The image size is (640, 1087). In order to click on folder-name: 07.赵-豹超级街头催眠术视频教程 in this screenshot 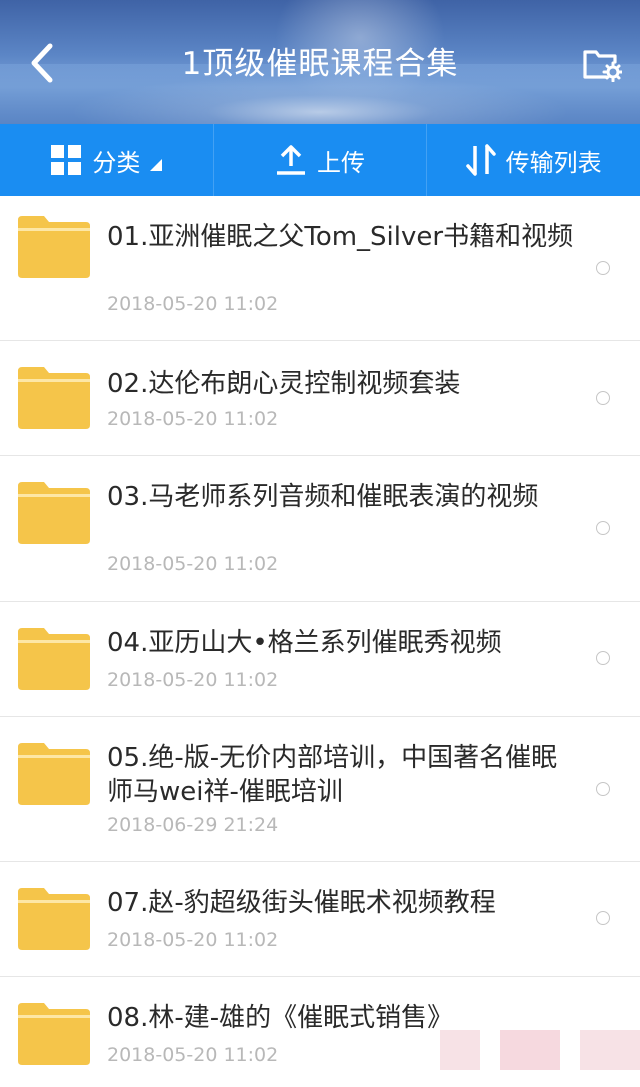, I will do `click(301, 903)`.